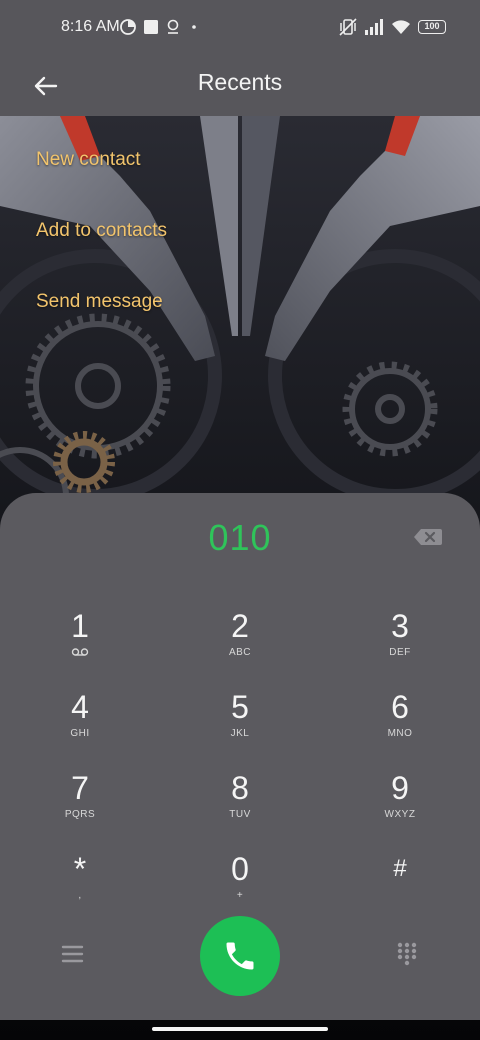  I want to click on battery-icon: 100, so click(432, 27).